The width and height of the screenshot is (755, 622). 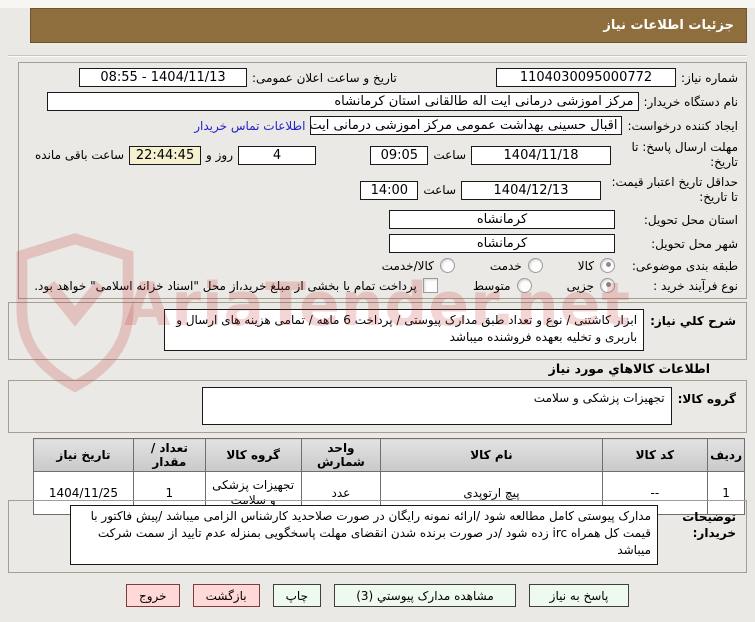 I want to click on row-subject-class: طبقه بندی موضوعی: کالا خدمت کالا/خدمت, so click(x=382, y=265).